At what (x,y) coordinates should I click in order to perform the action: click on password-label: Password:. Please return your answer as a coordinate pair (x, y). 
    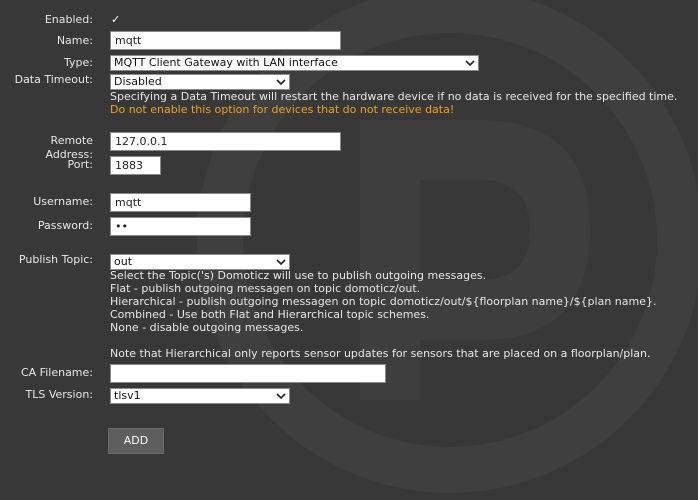
    Looking at the image, I should click on (65, 225).